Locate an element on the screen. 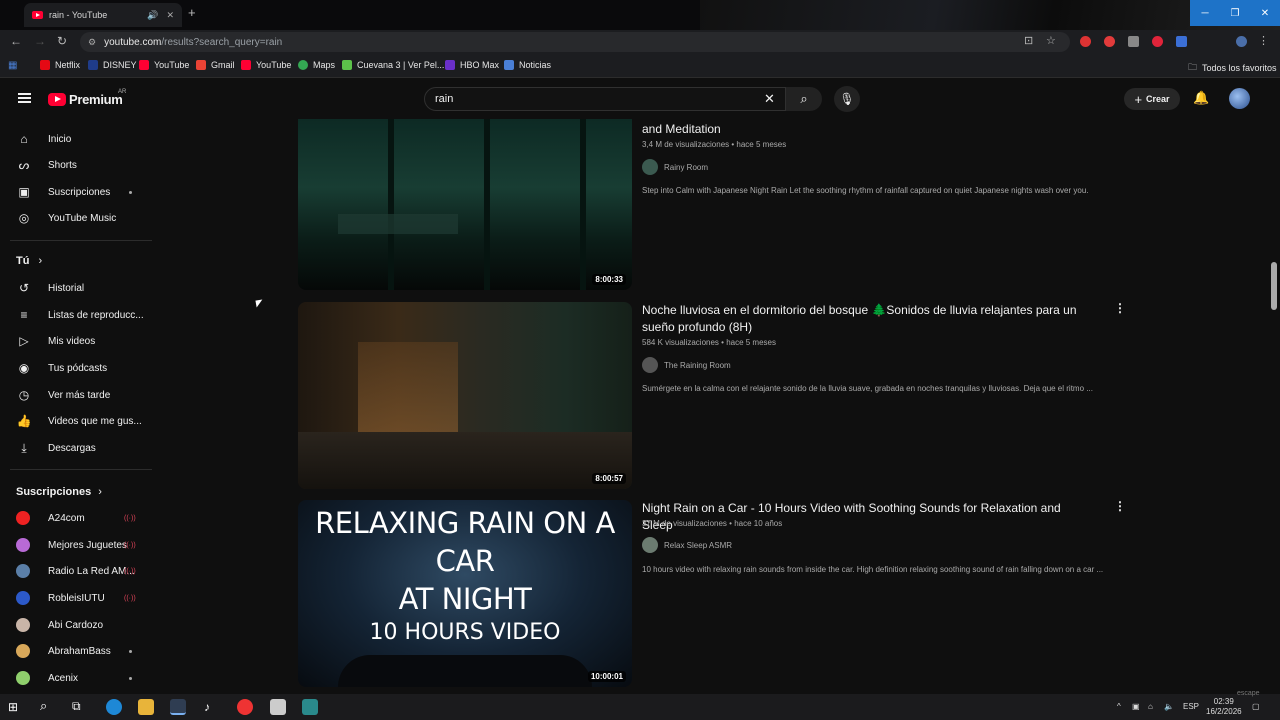  reload-icon: ↻ is located at coordinates (62, 41).